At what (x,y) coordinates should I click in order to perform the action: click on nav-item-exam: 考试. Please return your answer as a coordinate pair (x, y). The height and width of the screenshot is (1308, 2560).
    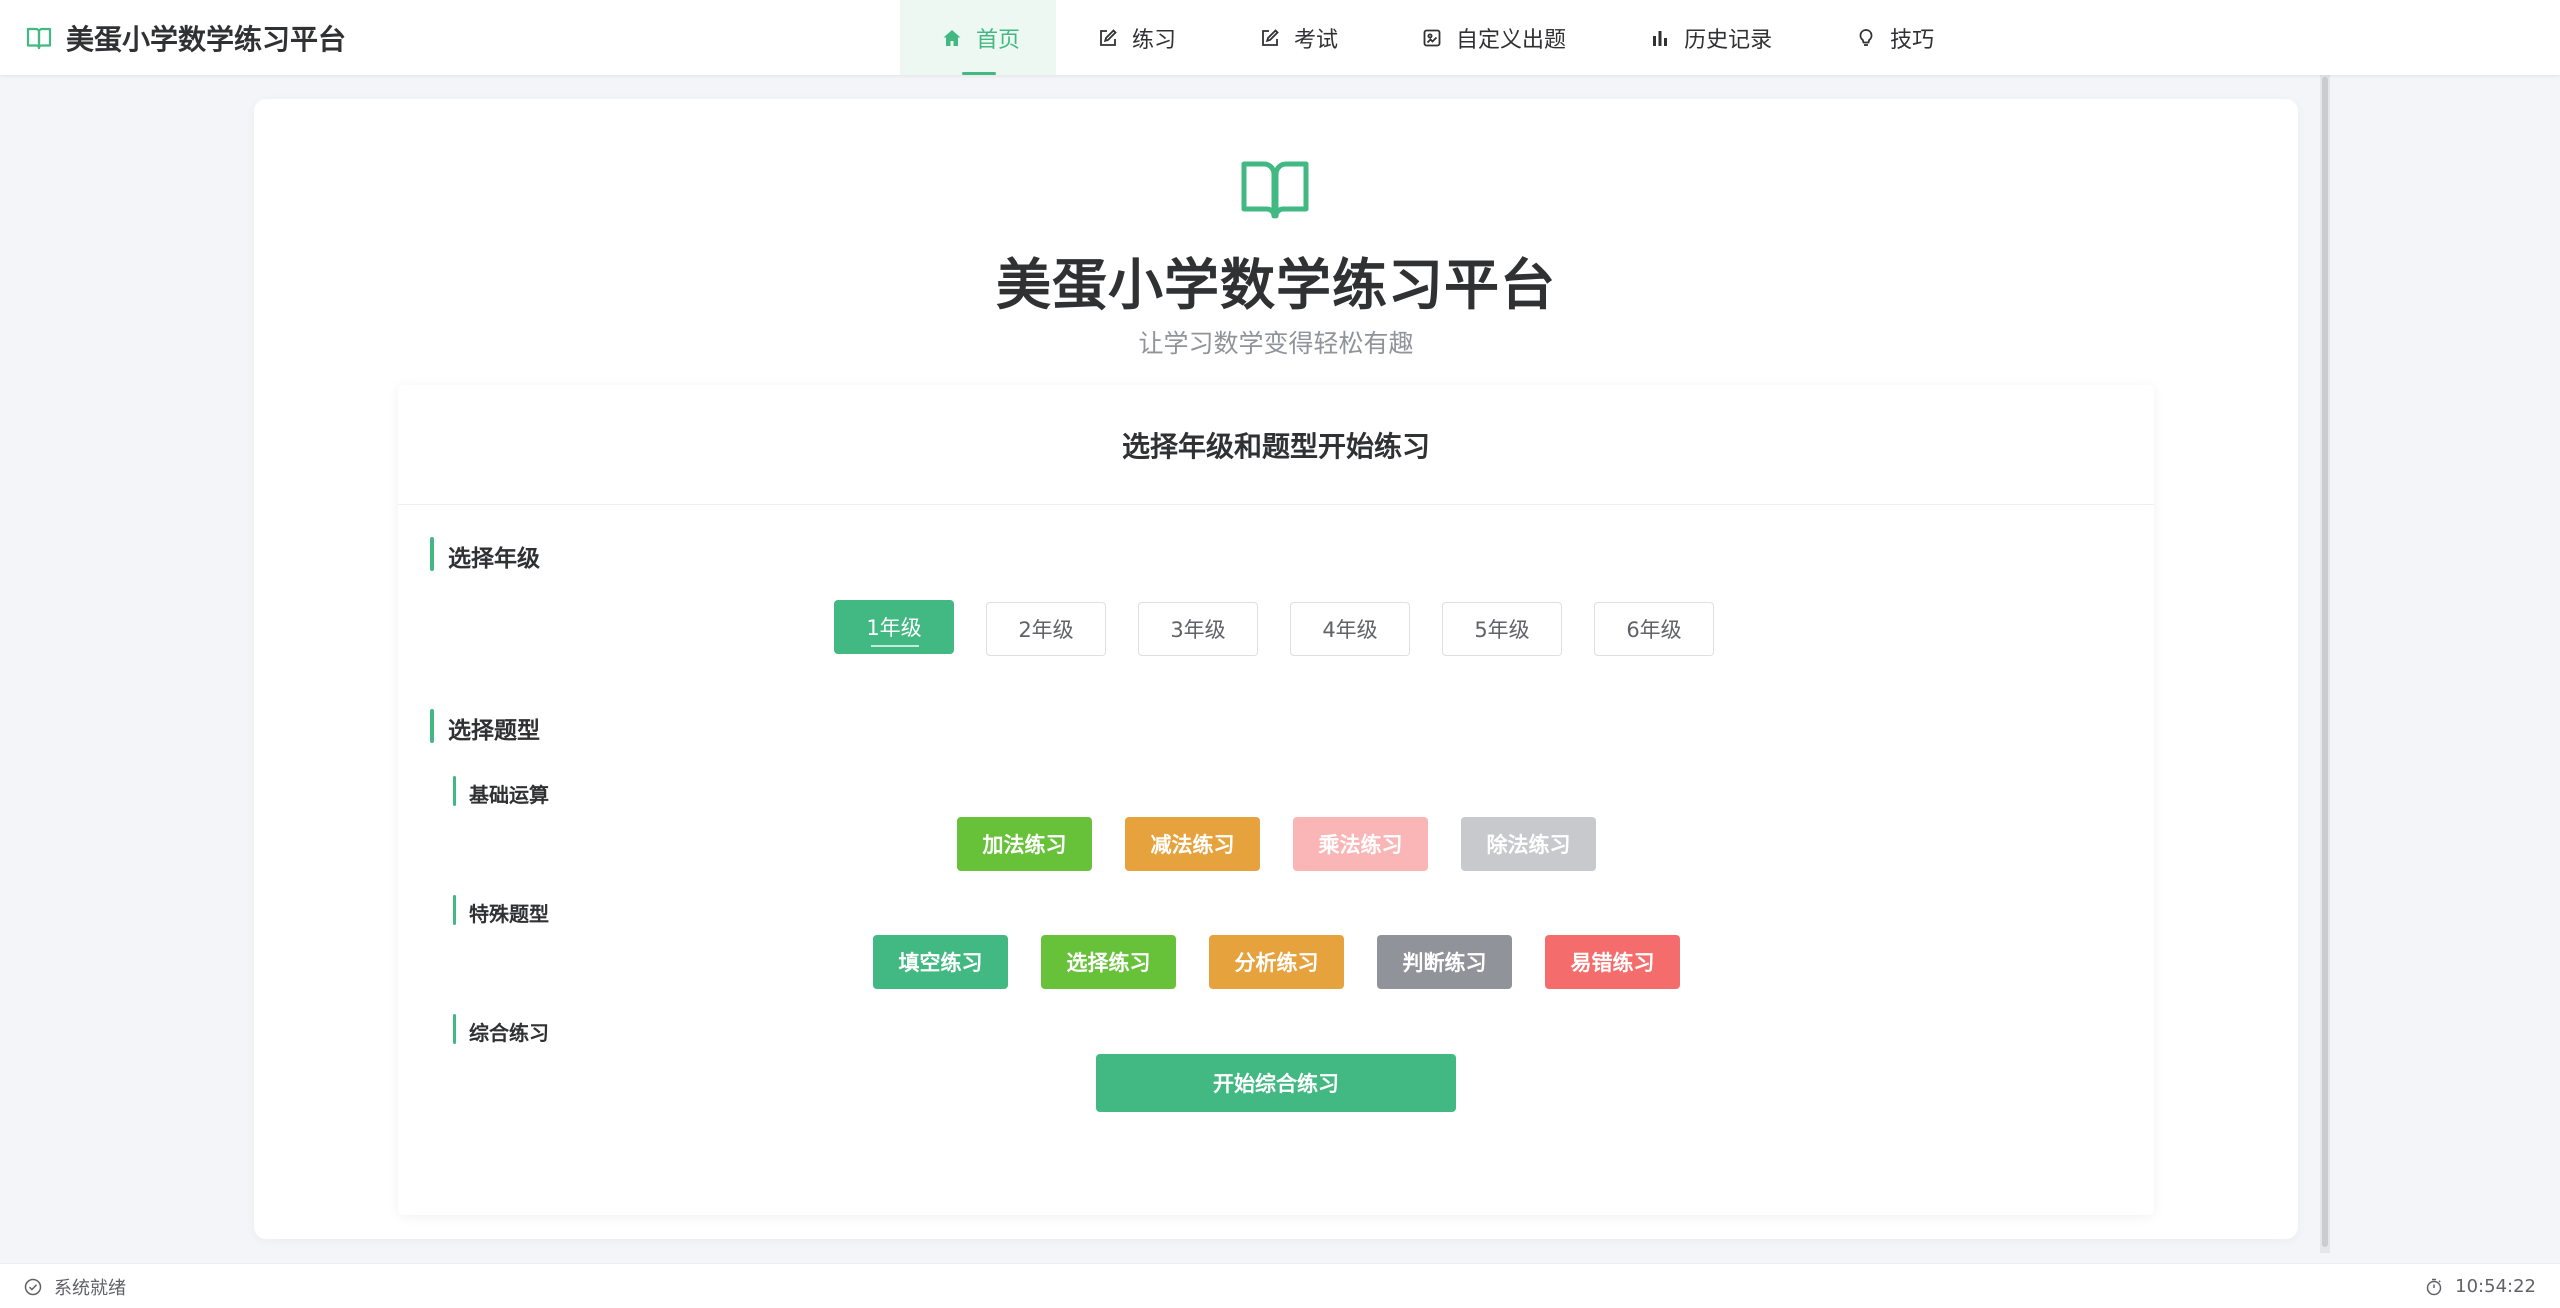
    Looking at the image, I should click on (1299, 37).